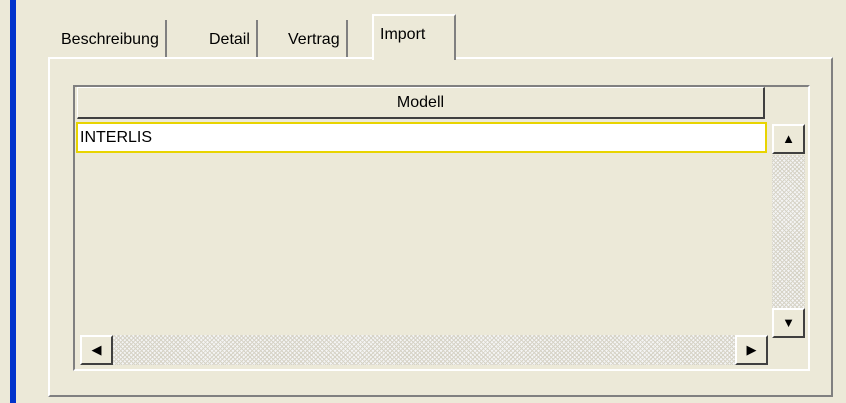 The image size is (846, 403). What do you see at coordinates (13, 201) in the screenshot?
I see `accent-bar` at bounding box center [13, 201].